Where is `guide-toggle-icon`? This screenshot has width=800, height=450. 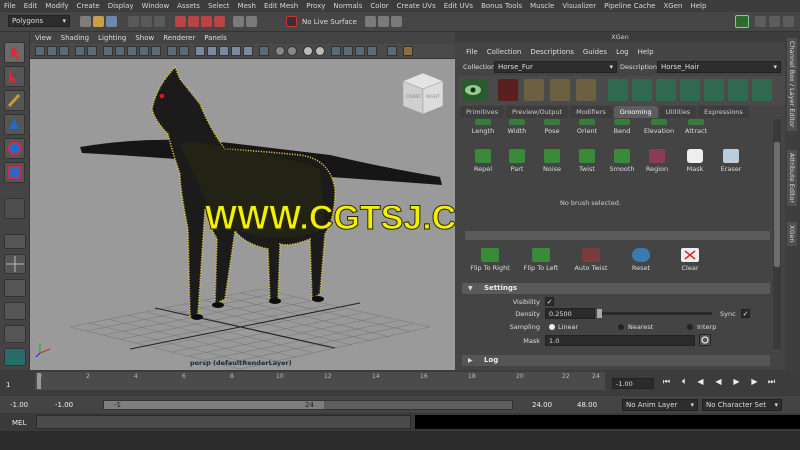 guide-toggle-icon is located at coordinates (762, 90).